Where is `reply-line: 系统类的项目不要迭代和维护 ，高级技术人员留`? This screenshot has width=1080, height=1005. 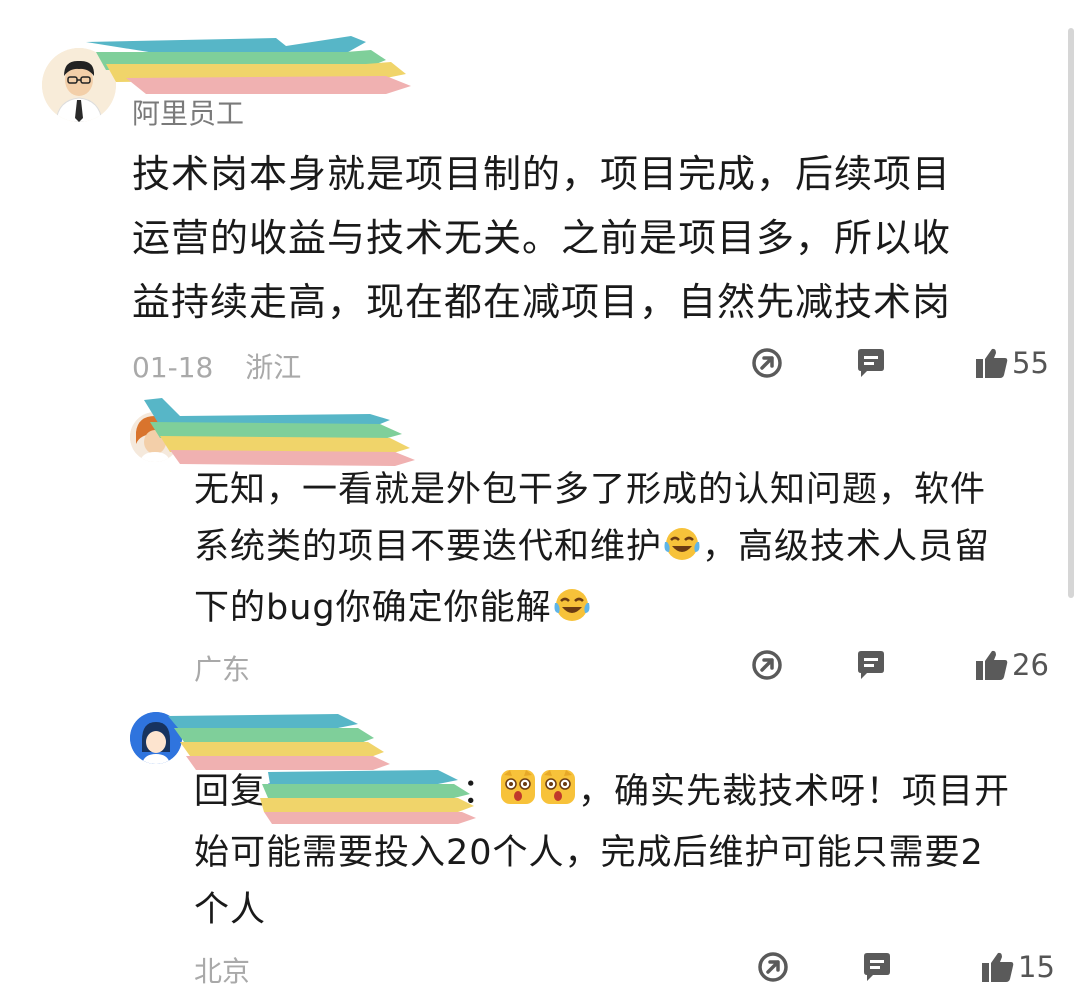 reply-line: 系统类的项目不要迭代和维护 ，高级技术人员留 is located at coordinates (592, 549).